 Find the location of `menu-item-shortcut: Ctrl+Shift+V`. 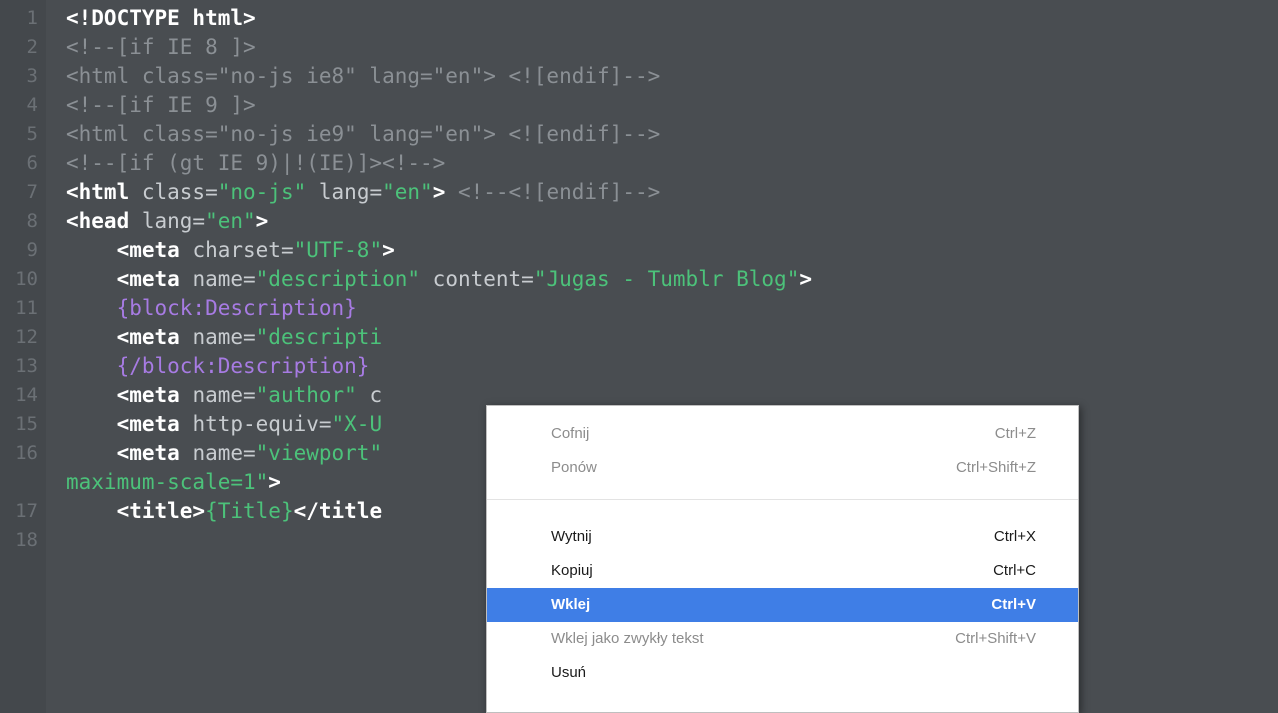

menu-item-shortcut: Ctrl+Shift+V is located at coordinates (995, 638).